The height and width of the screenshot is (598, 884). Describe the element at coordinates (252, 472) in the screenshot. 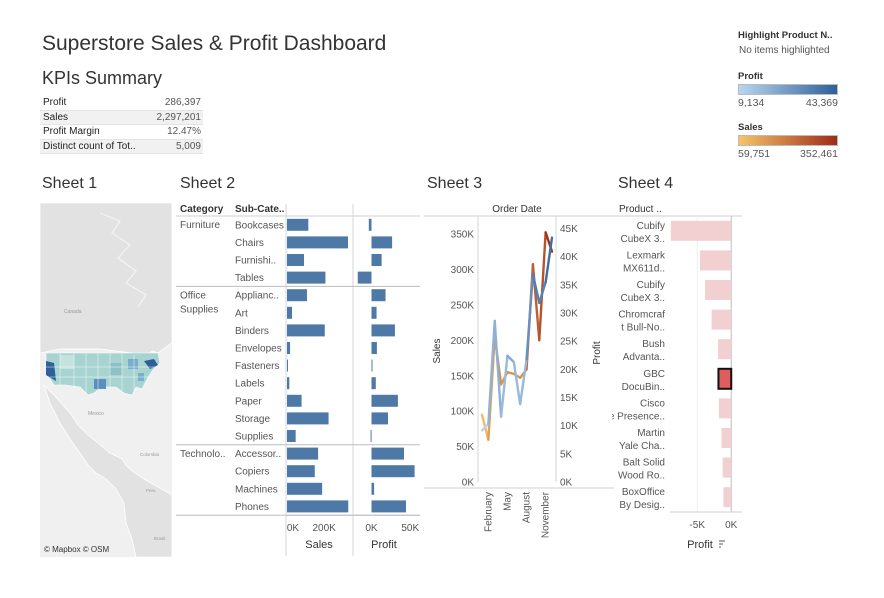

I see `subcategory-label: Copiers` at that location.